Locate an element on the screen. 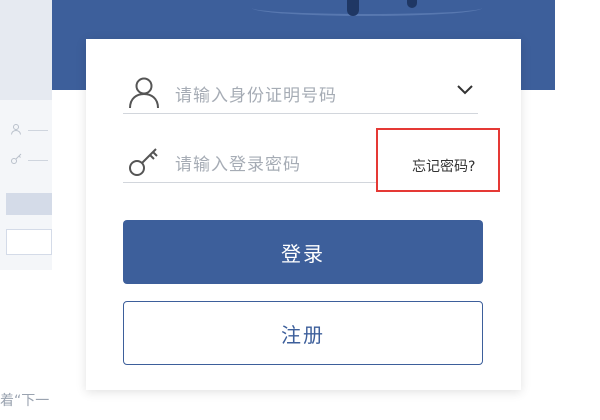 This screenshot has height=420, width=600. id-number-placeholder: 请输入身份证明号码 is located at coordinates (256, 96).